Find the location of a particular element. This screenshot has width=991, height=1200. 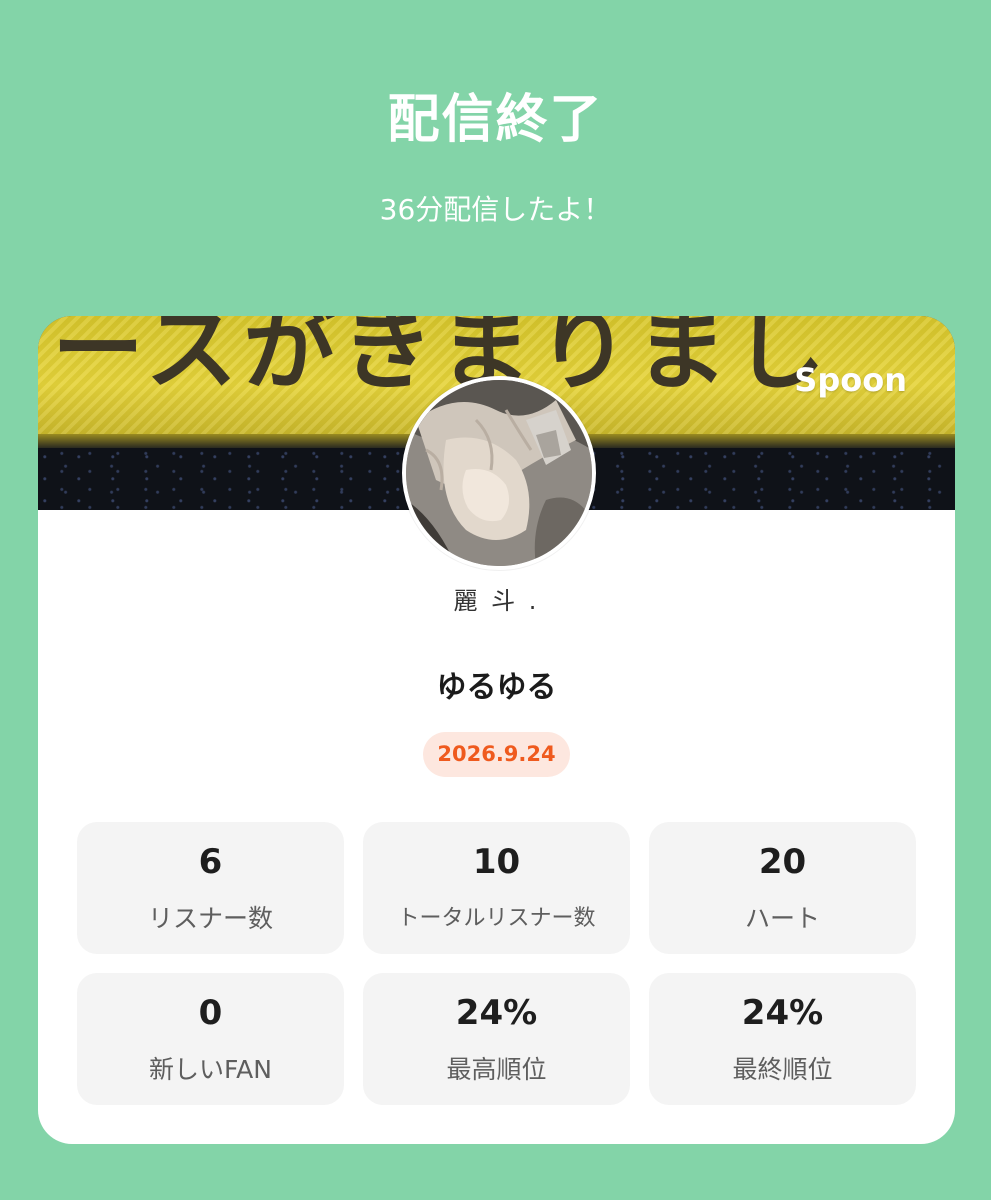

stat-value: 6 is located at coordinates (210, 862).